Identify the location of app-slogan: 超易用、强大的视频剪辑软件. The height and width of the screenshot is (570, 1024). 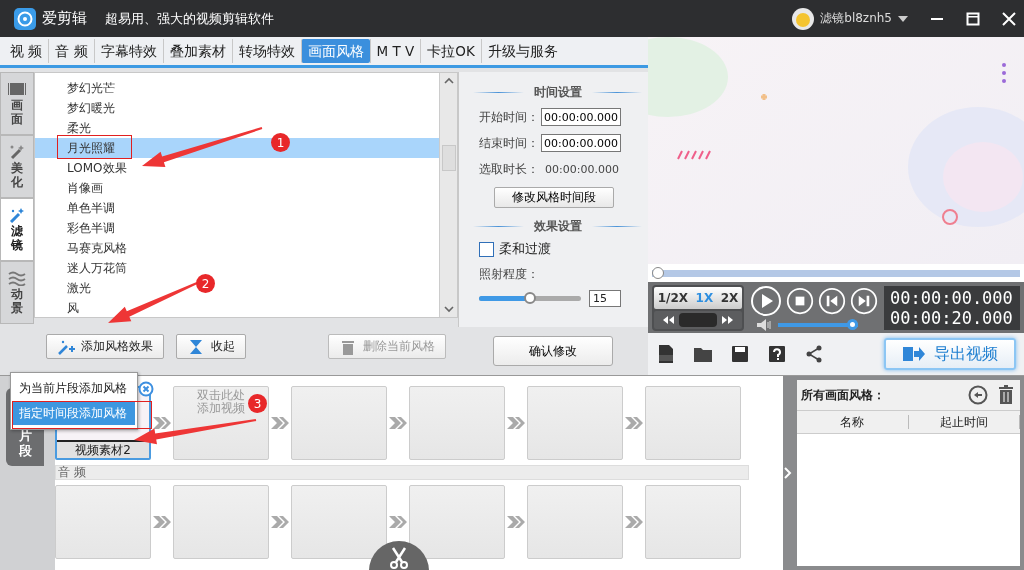
(189, 18).